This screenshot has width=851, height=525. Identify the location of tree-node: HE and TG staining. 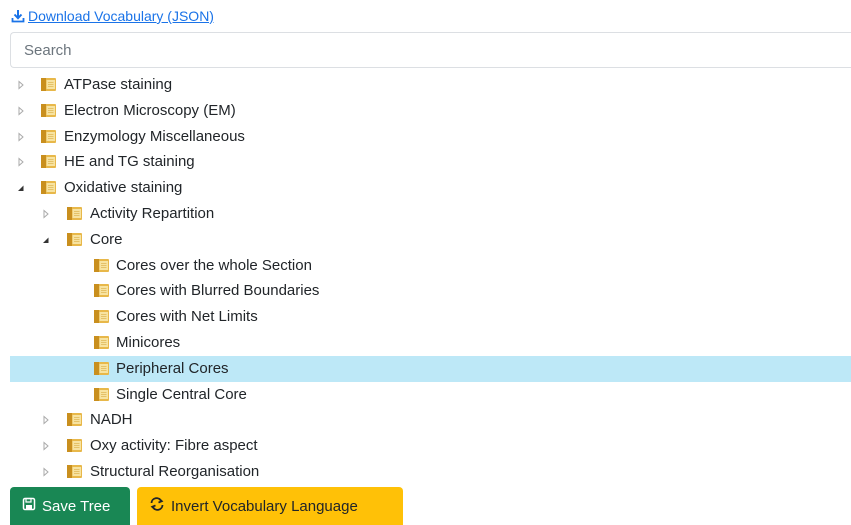
(425, 162).